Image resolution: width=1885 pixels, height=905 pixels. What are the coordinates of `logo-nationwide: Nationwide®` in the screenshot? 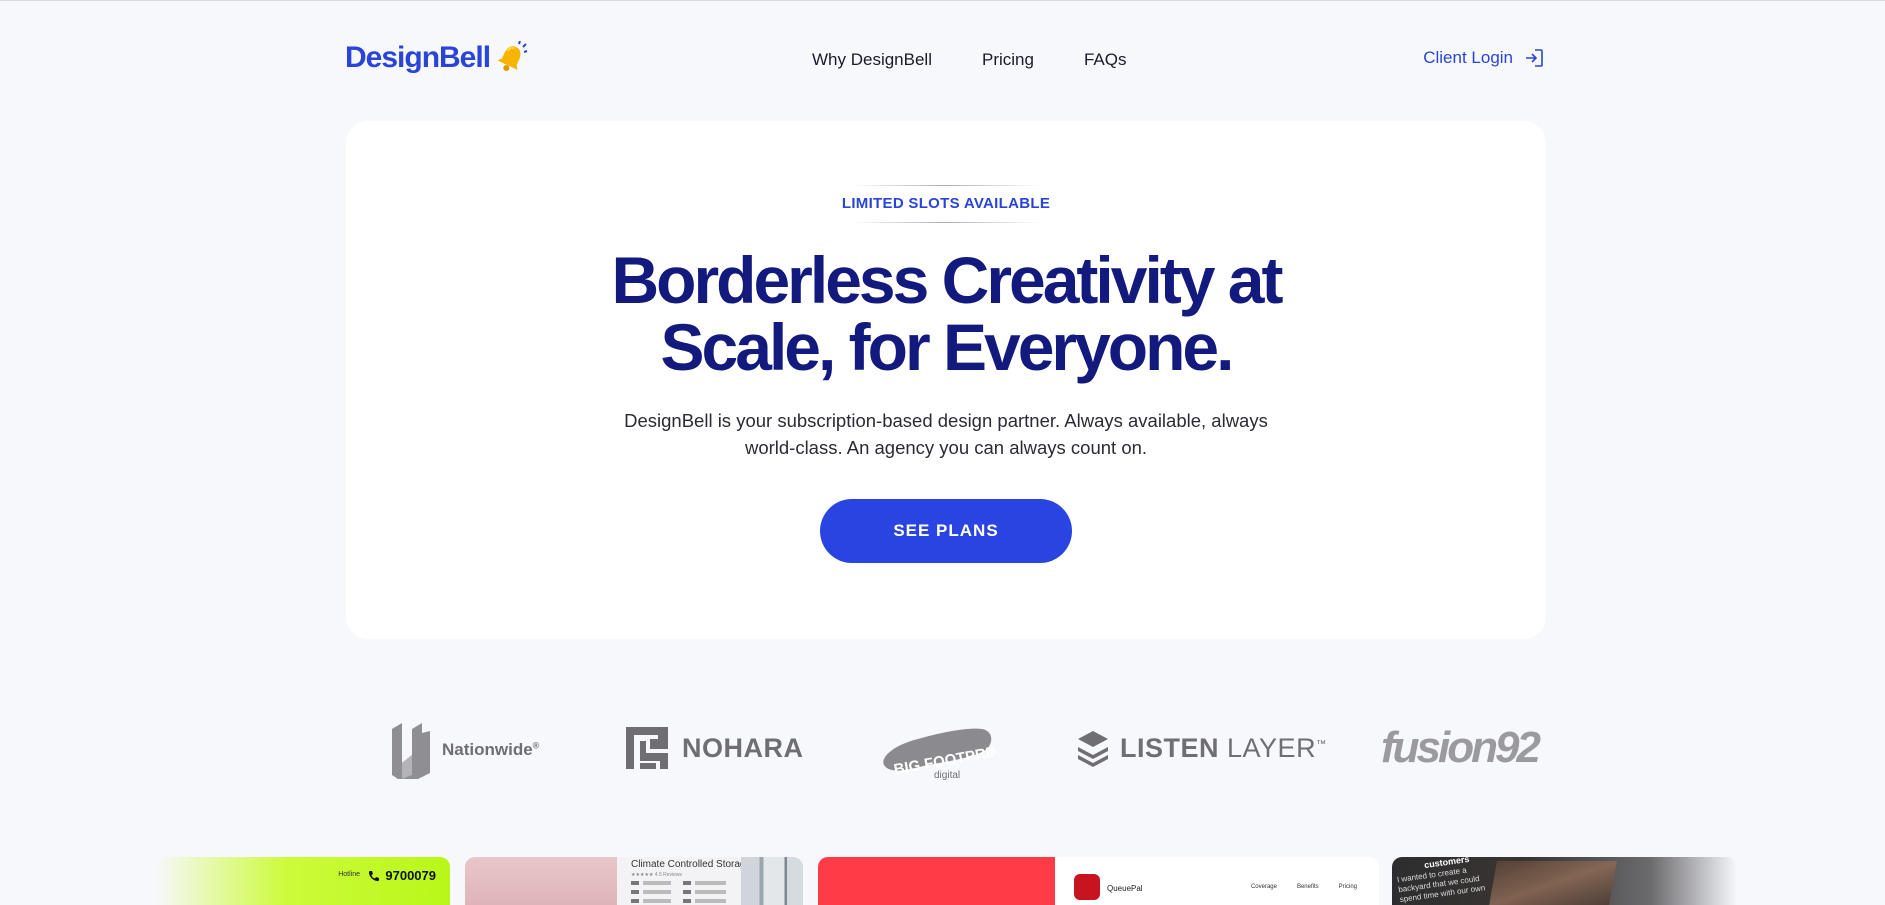 It's located at (463, 750).